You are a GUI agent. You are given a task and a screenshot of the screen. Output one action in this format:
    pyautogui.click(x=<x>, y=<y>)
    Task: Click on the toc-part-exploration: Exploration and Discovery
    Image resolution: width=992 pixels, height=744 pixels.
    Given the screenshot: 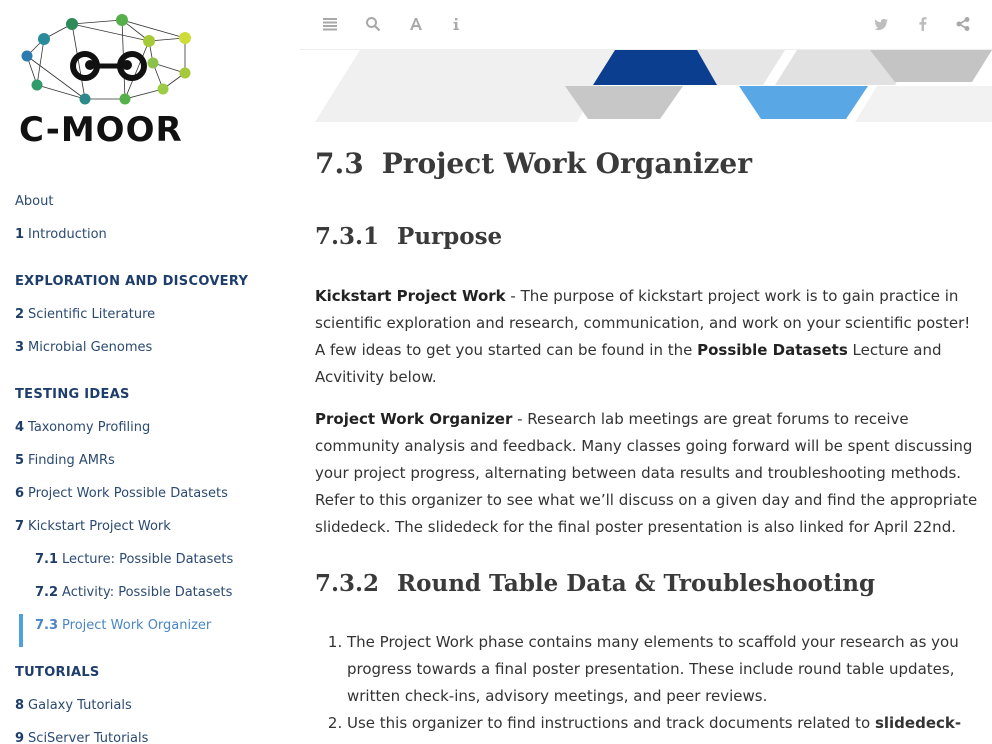 What is the action you would take?
    pyautogui.click(x=150, y=286)
    